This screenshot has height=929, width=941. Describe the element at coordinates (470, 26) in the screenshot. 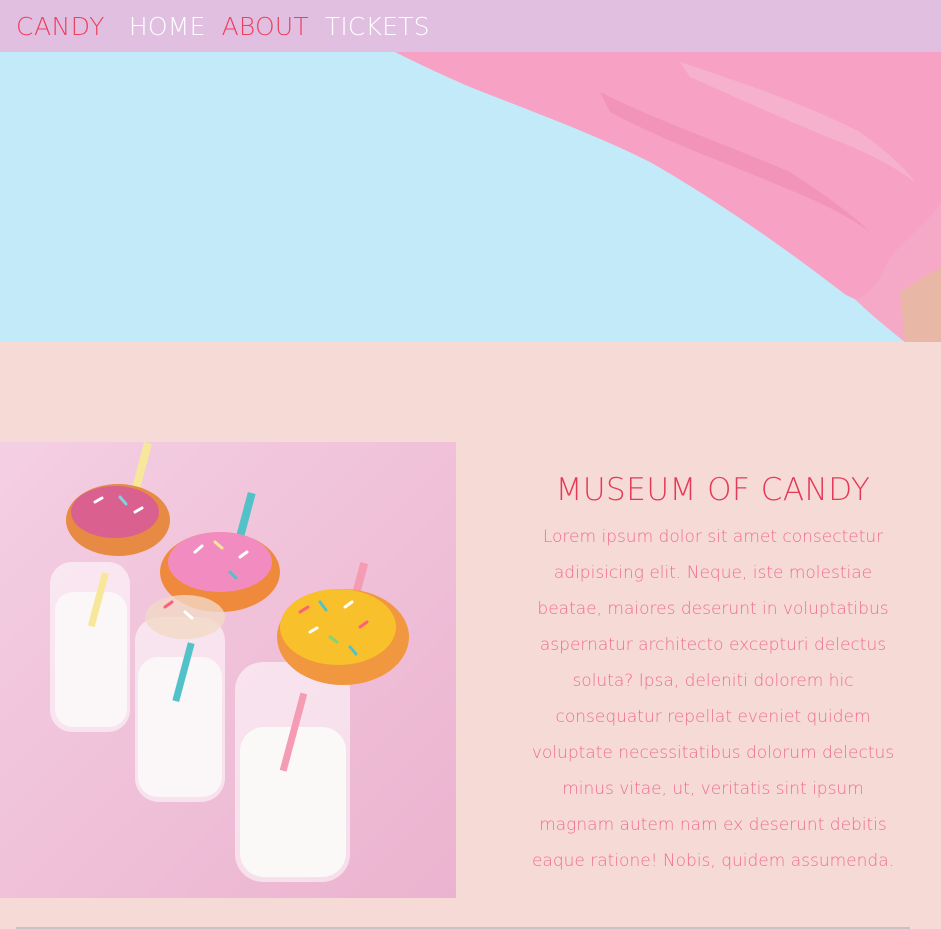

I see `navbar: CANDY HOME ABOUT TICKETS` at that location.